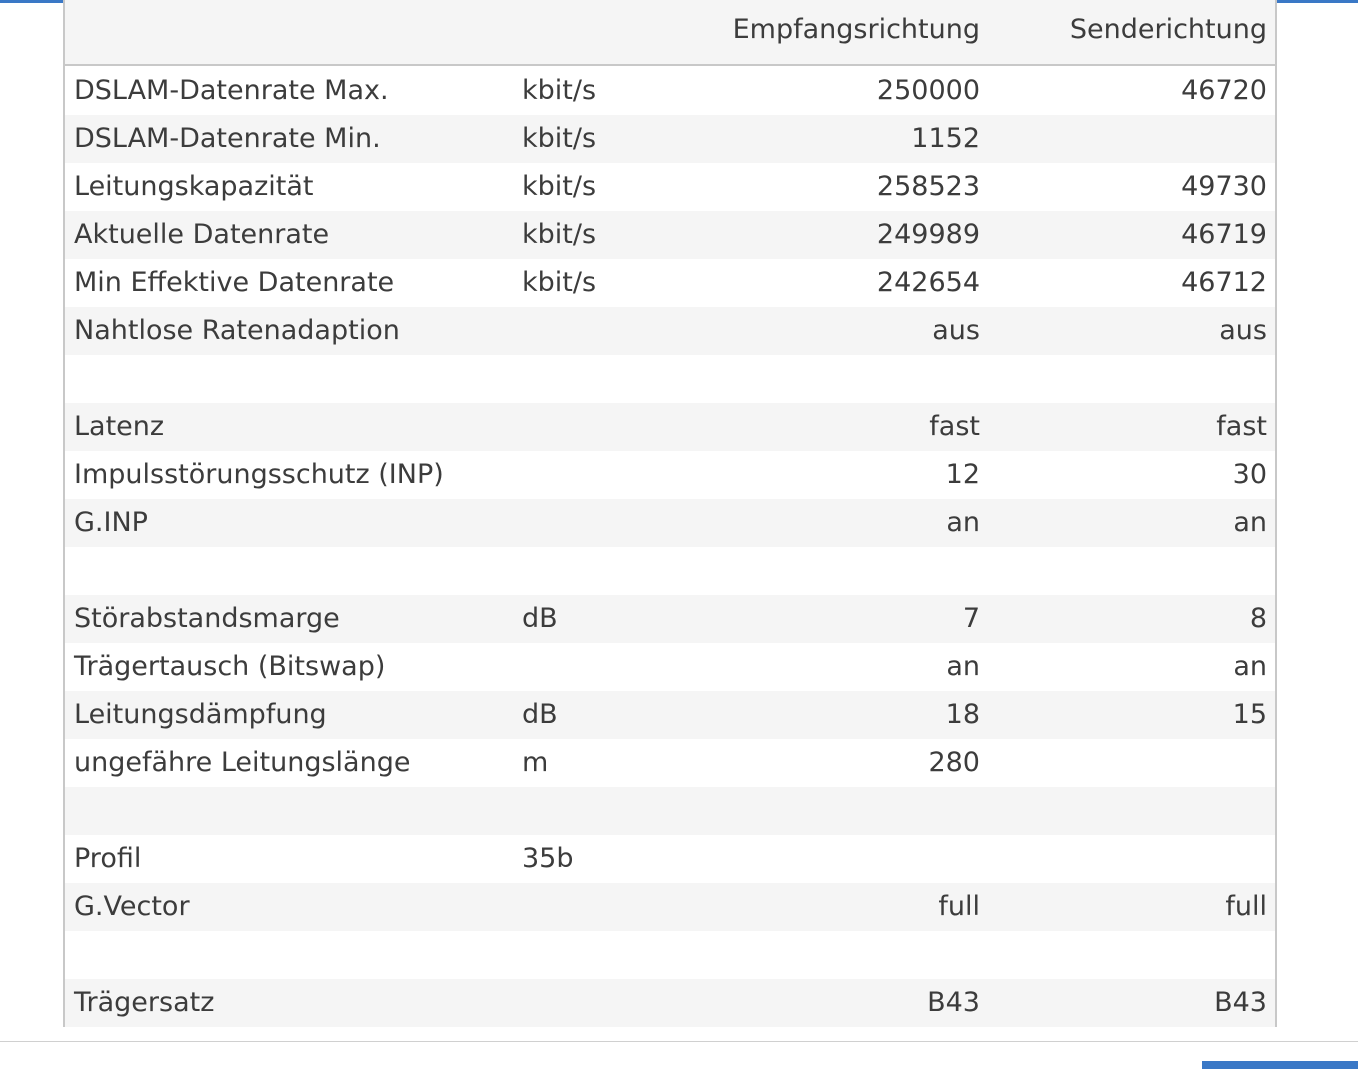  What do you see at coordinates (111, 522) in the screenshot?
I see `row-label: G.INP` at bounding box center [111, 522].